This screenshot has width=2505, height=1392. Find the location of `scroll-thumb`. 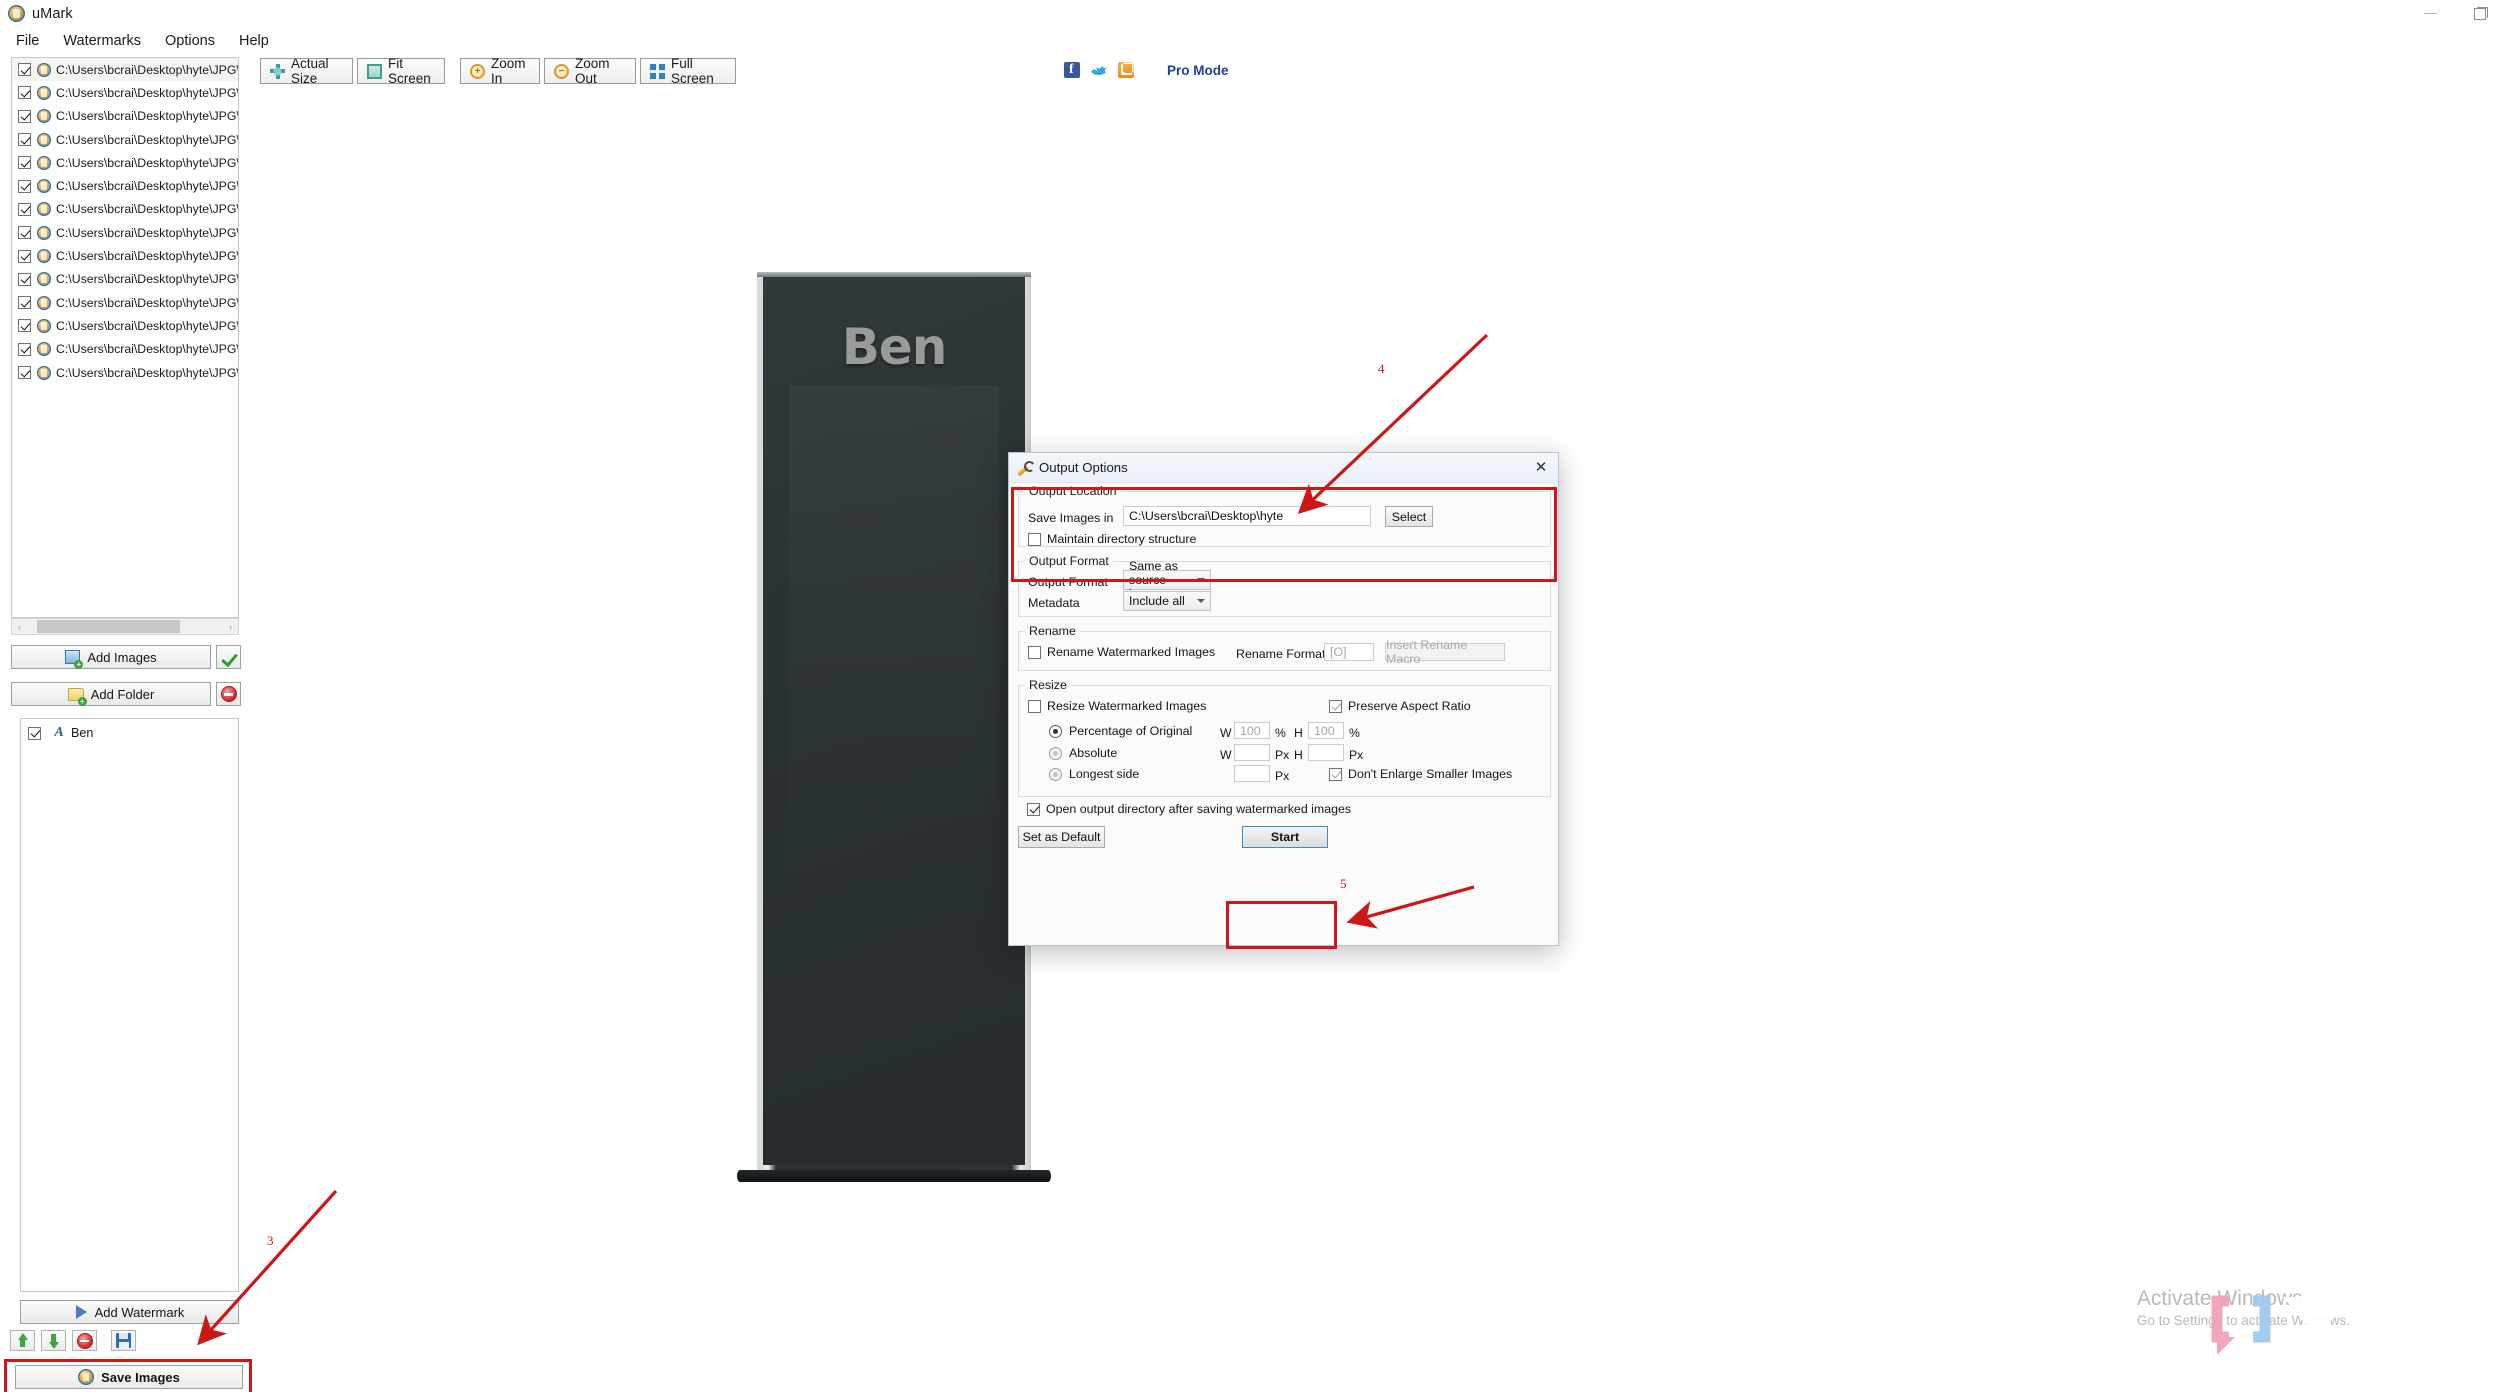

scroll-thumb is located at coordinates (108, 626).